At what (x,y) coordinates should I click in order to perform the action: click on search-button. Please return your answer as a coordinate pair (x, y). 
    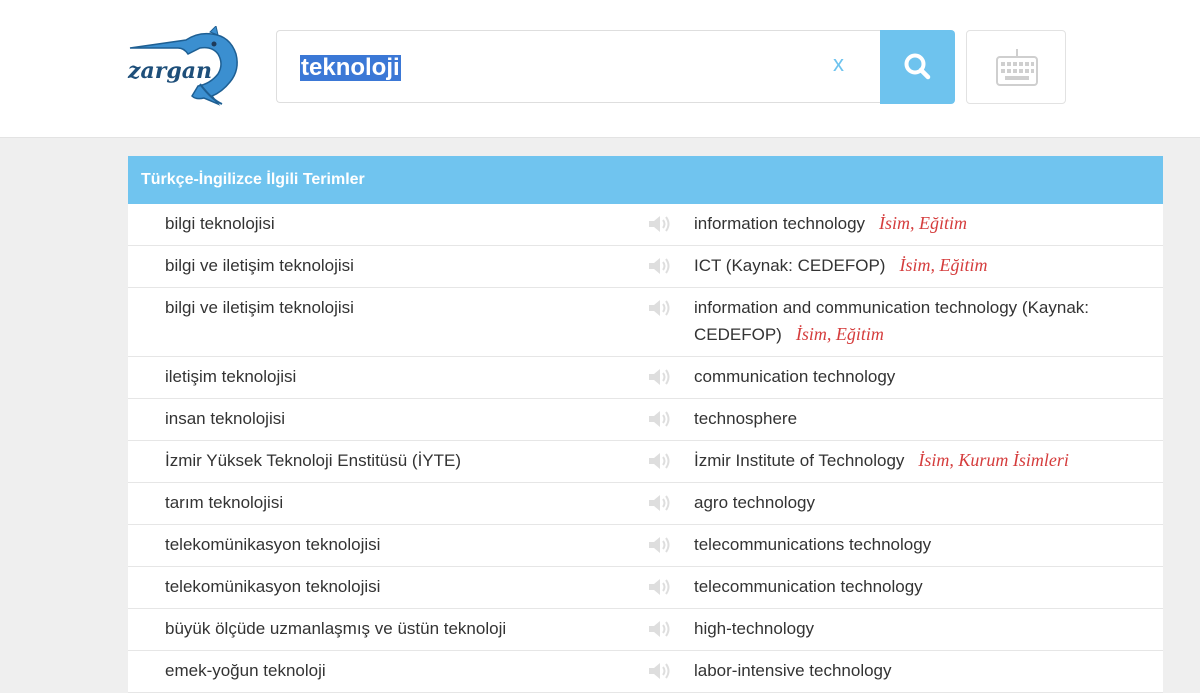
    Looking at the image, I should click on (917, 67).